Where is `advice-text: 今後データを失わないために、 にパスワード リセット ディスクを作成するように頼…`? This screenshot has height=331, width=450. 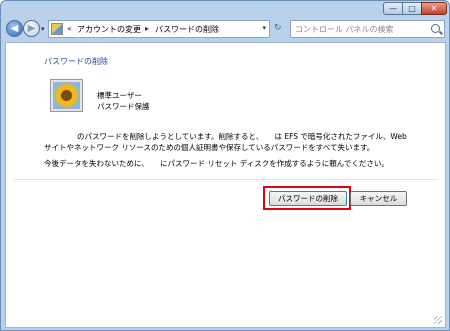
advice-text: 今後データを失わないために、 にパスワード リセット ディスクを作成するように頼… is located at coordinates (216, 163).